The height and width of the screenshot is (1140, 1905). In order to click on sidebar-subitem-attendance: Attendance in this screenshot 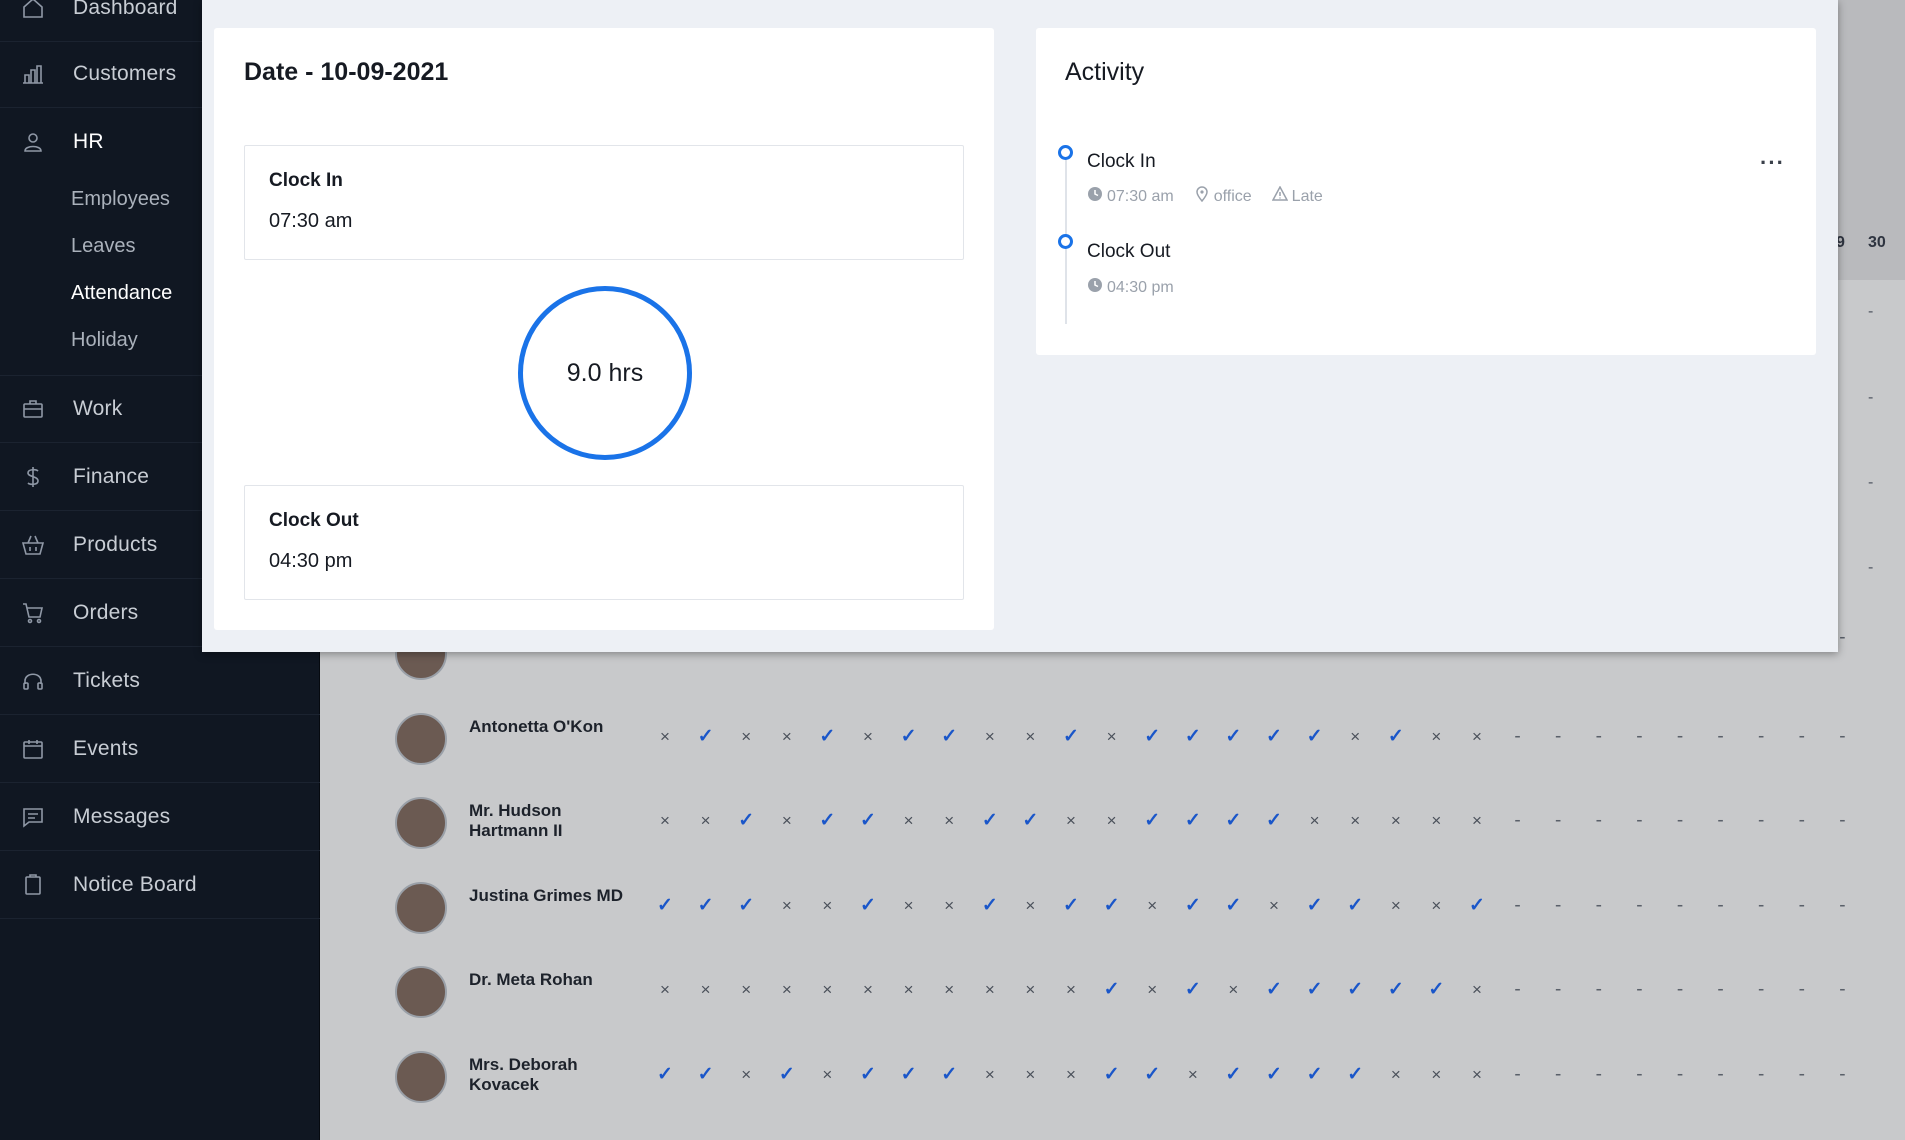, I will do `click(121, 293)`.